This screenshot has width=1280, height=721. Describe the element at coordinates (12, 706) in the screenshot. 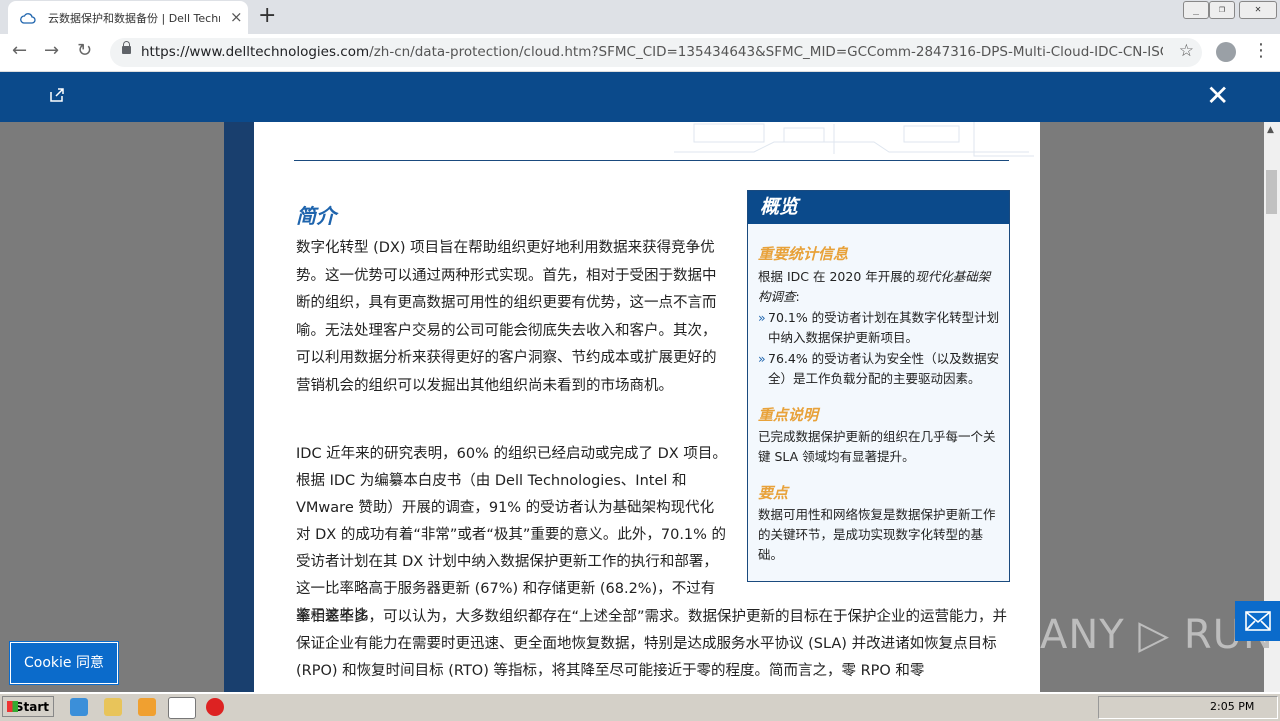

I see `windows-logo-icon` at that location.